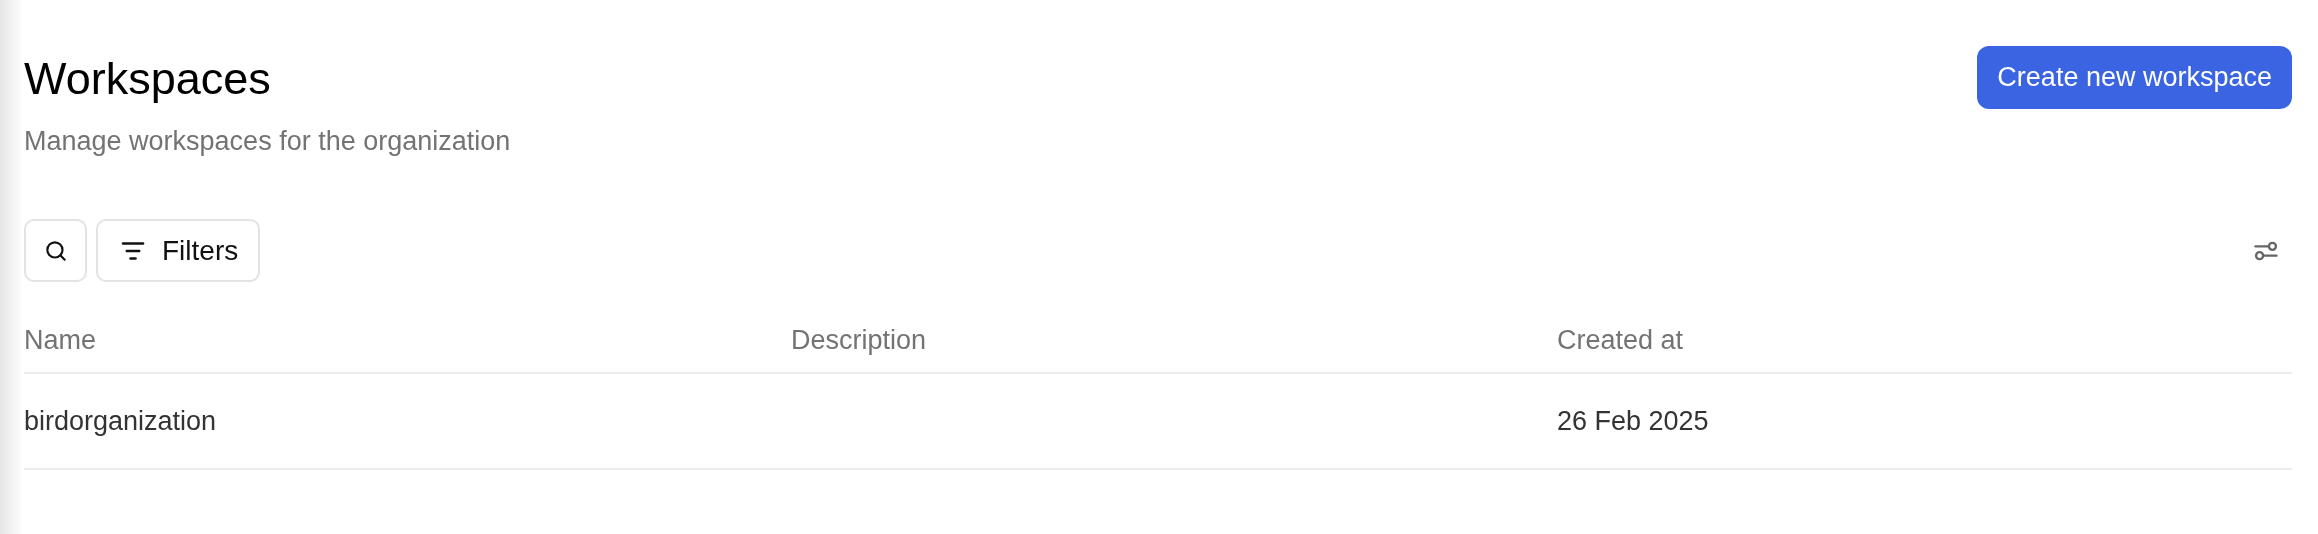 The image size is (2318, 534). I want to click on create-workspace-button: Create new workspace, so click(2134, 77).